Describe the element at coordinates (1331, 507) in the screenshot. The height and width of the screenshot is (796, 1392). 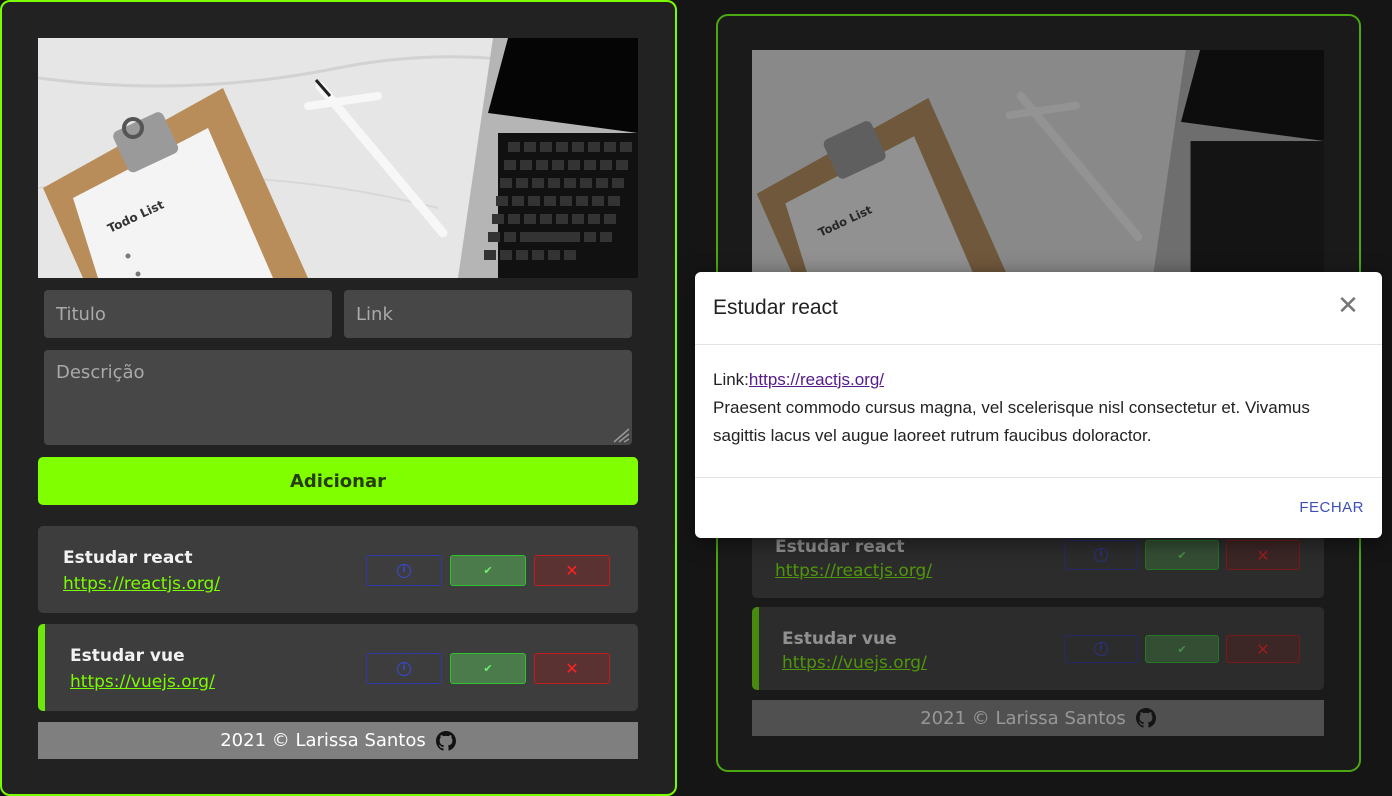
I see `close-button: FECHAR` at that location.